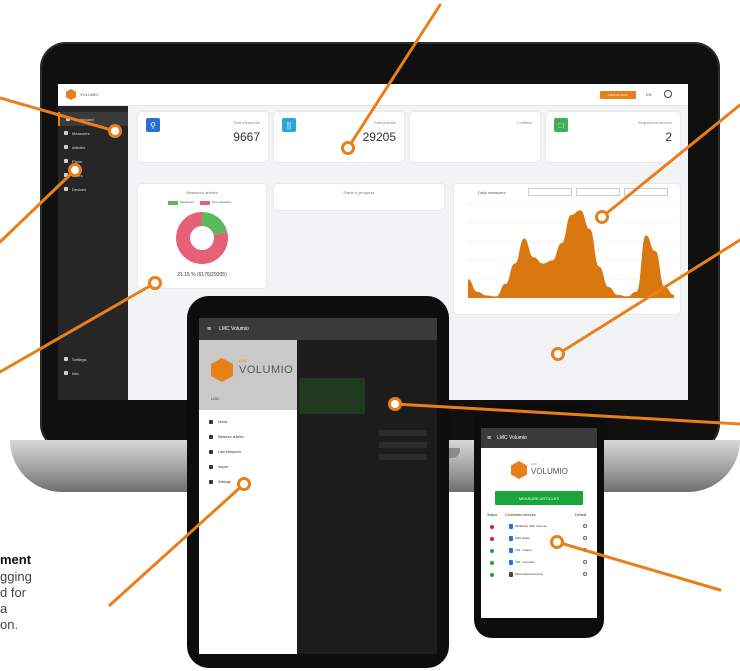 The image size is (740, 671). I want to click on gear-icon, so click(211, 482).